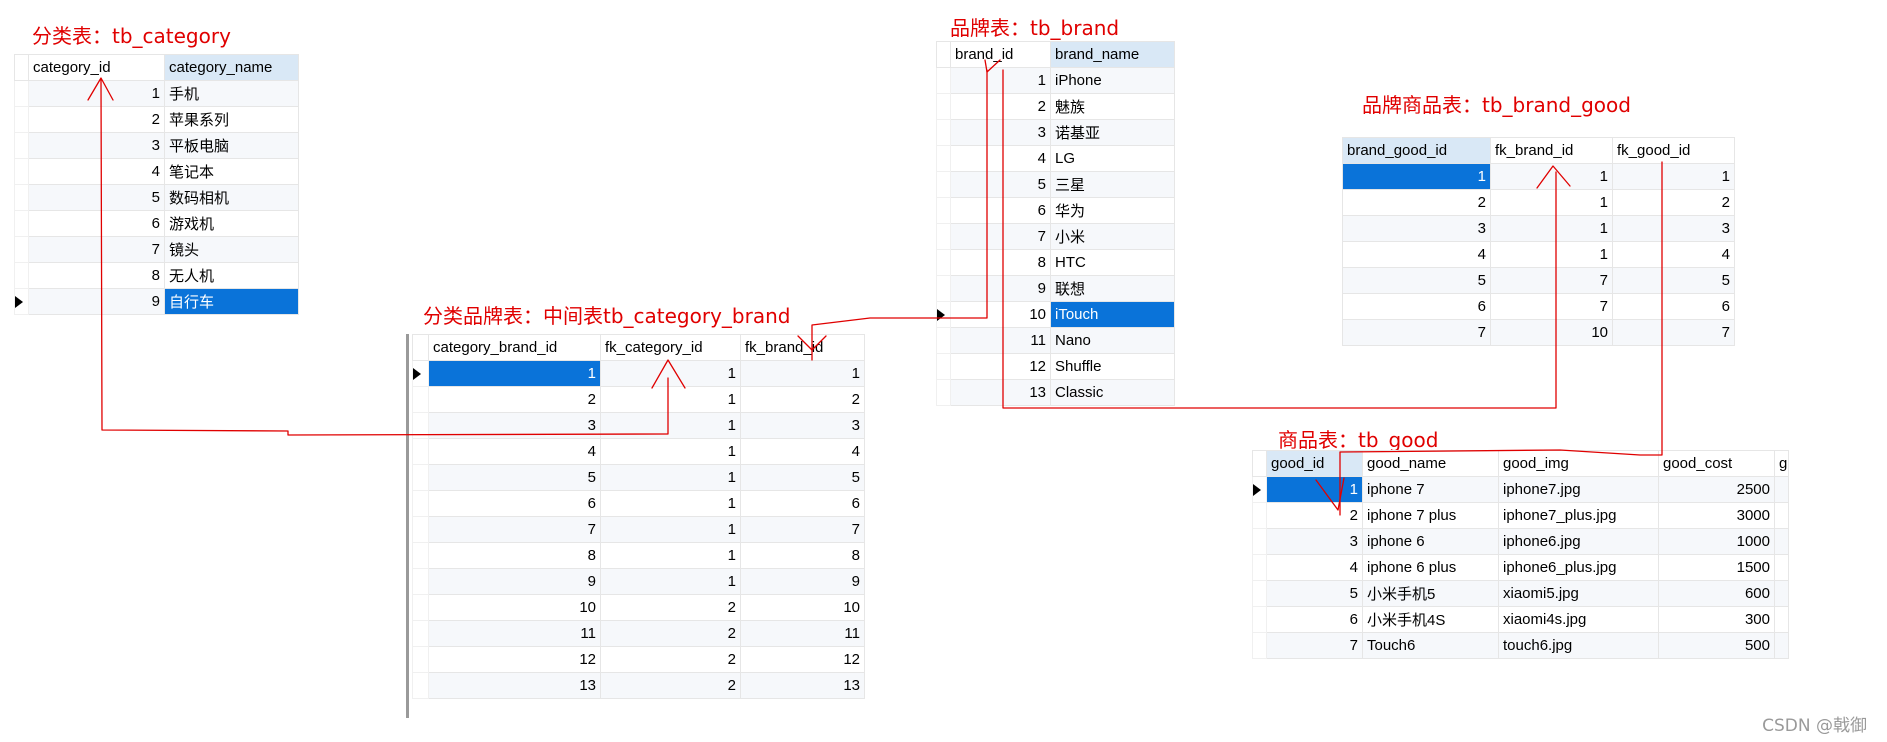 The height and width of the screenshot is (742, 1887). I want to click on brand-link-line, so click(899, 215).